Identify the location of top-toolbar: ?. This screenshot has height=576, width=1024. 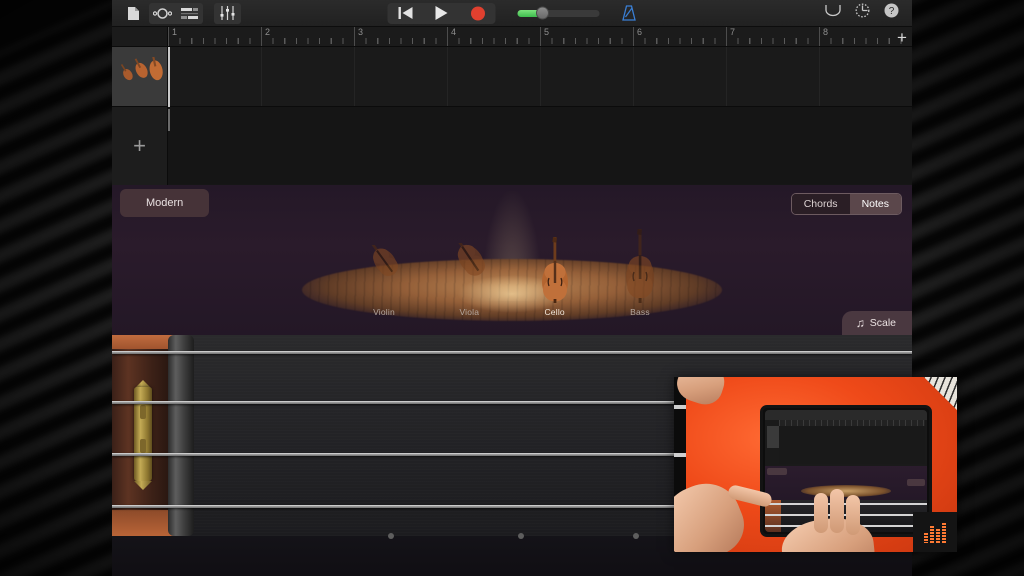
(512, 13).